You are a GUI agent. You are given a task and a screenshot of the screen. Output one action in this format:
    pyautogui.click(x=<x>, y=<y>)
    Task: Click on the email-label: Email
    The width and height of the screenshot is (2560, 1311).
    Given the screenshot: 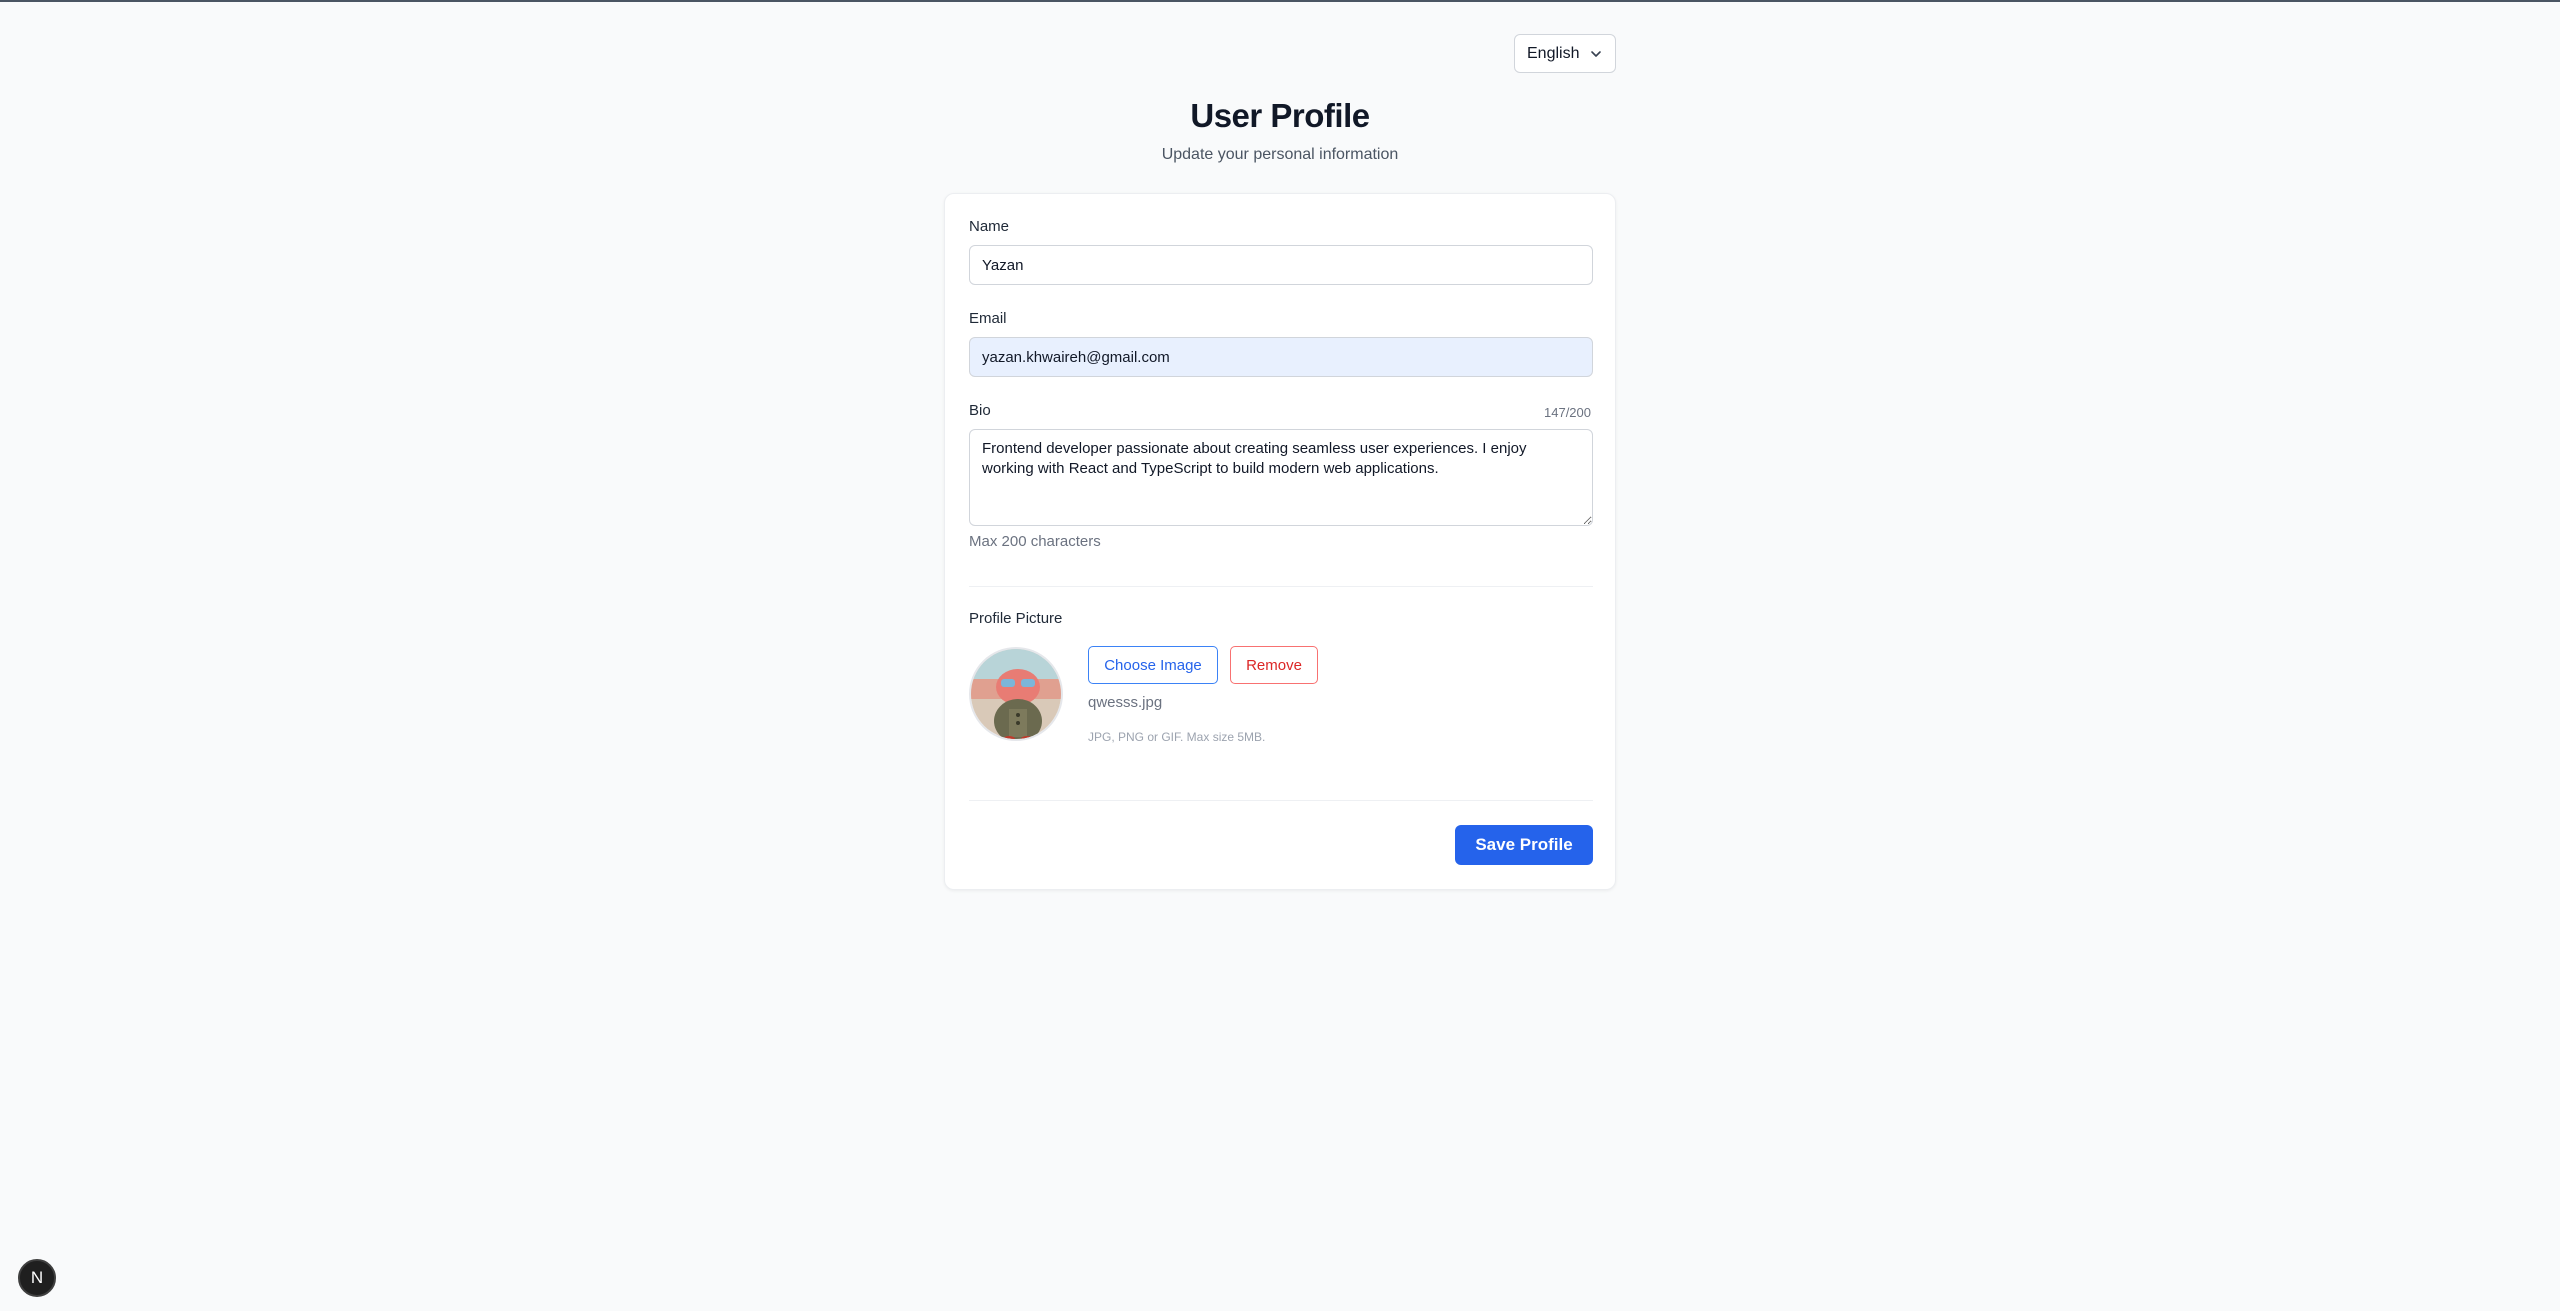 What is the action you would take?
    pyautogui.click(x=988, y=318)
    